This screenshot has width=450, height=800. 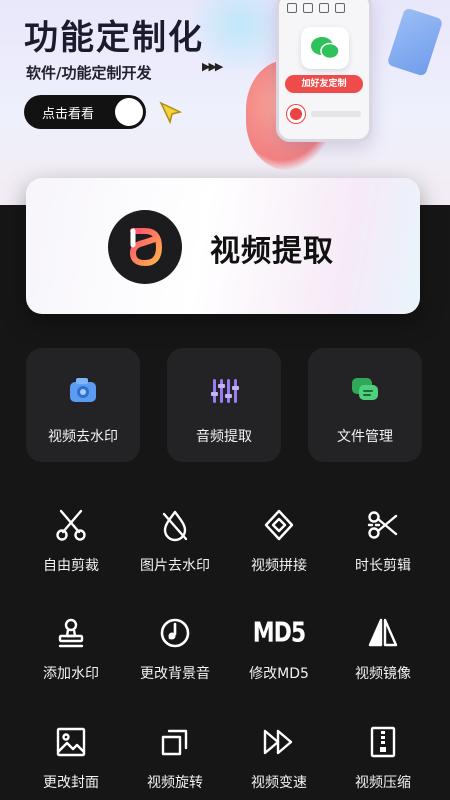 I want to click on wechat-icon, so click(x=325, y=48).